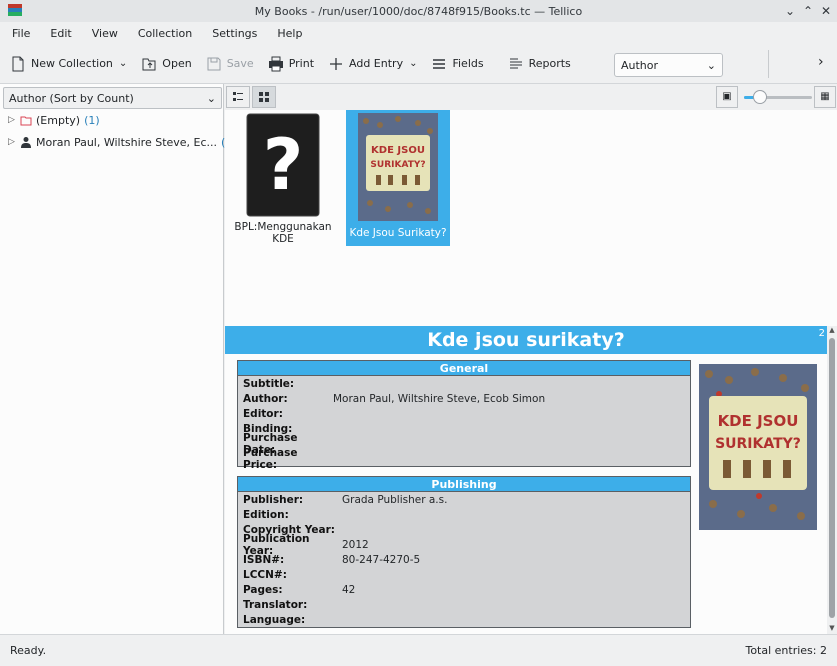 The height and width of the screenshot is (666, 837). I want to click on missing-cover-icon: ?, so click(283, 165).